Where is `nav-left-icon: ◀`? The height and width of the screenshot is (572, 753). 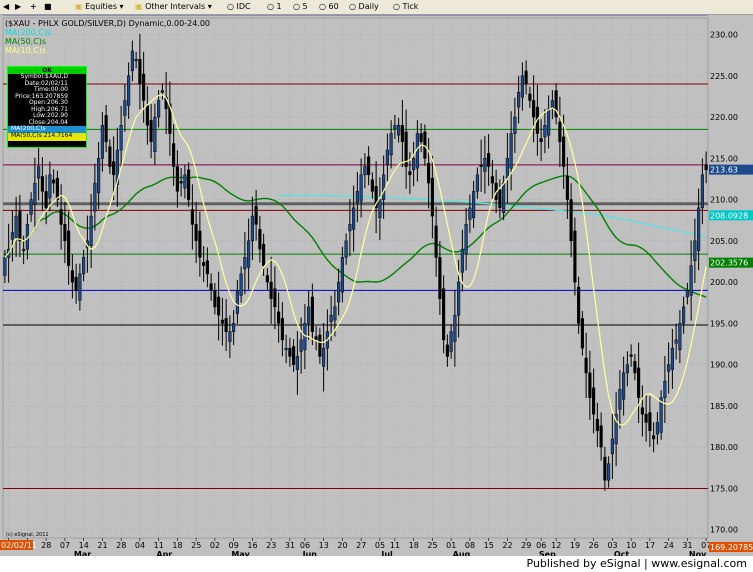 nav-left-icon: ◀ is located at coordinates (6, 7).